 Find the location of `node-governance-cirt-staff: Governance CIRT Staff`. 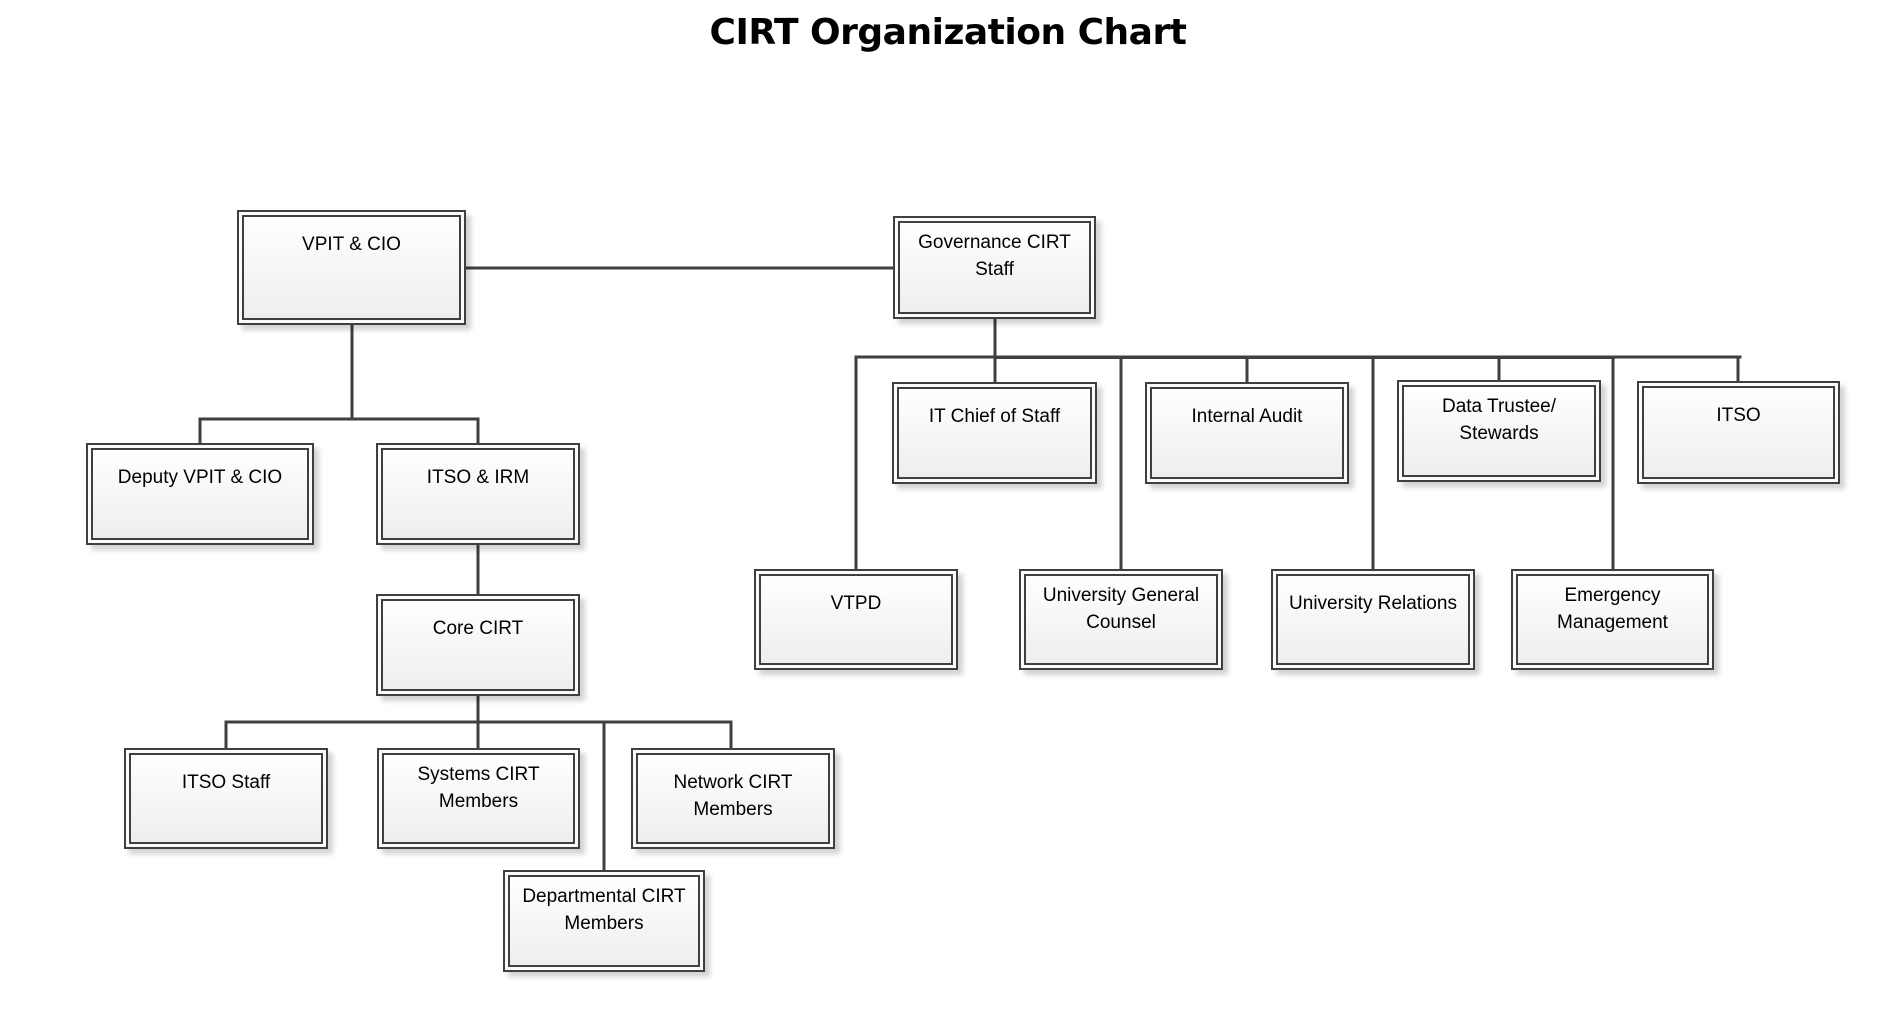

node-governance-cirt-staff: Governance CIRT Staff is located at coordinates (994, 267).